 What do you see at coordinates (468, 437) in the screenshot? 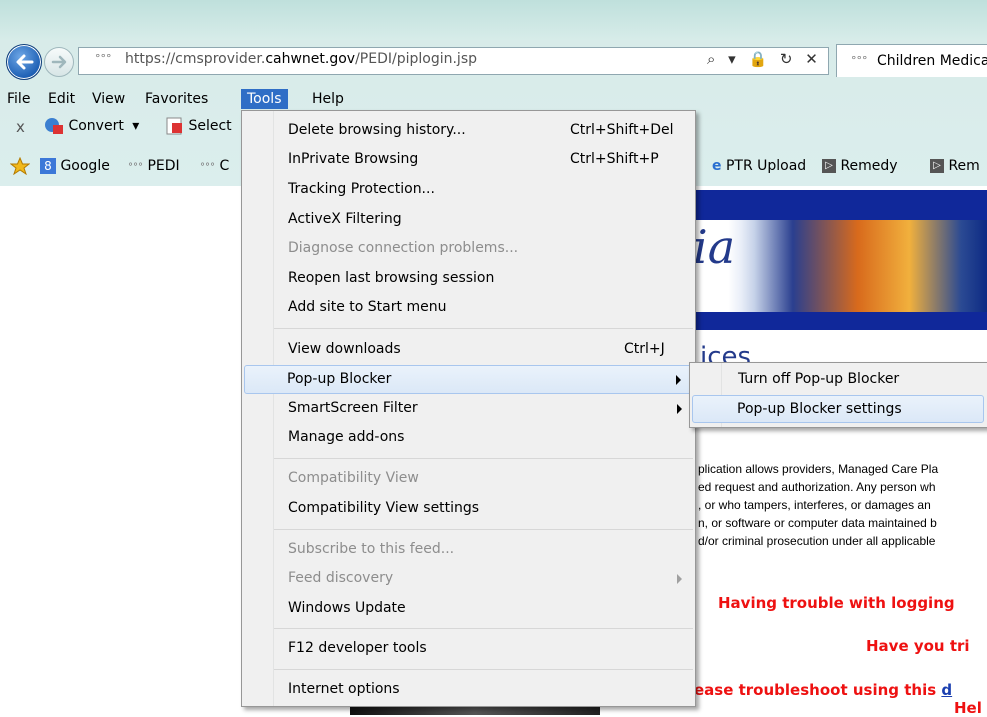
I see `menu-item-manage-addons: Manage add-ons` at bounding box center [468, 437].